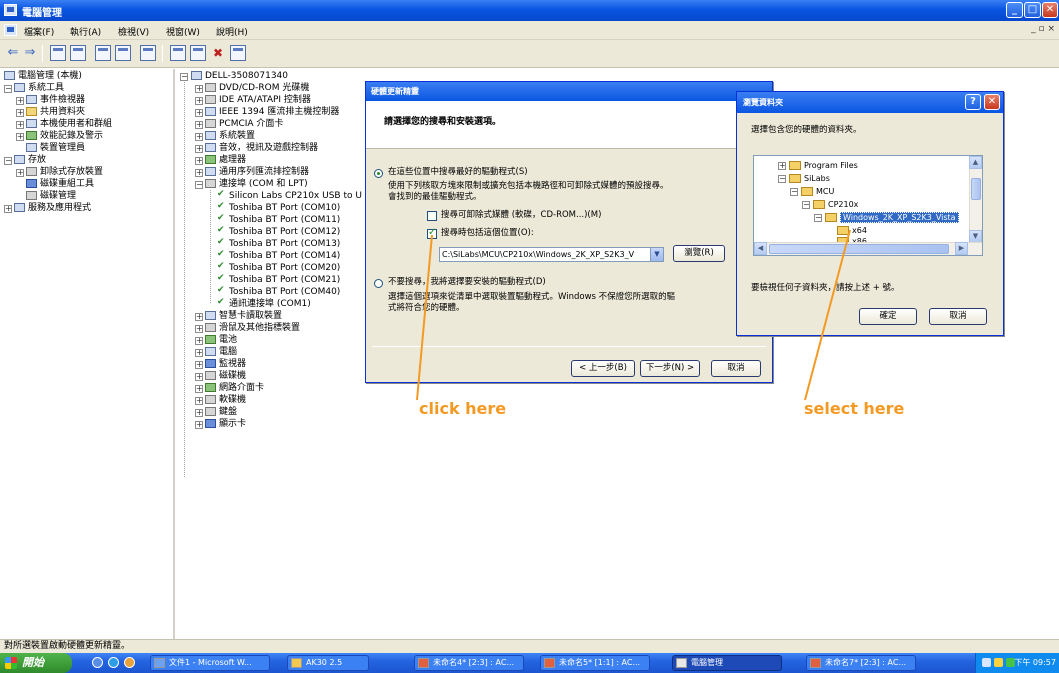  What do you see at coordinates (432, 216) in the screenshot?
I see `search-removable-checkbox` at bounding box center [432, 216].